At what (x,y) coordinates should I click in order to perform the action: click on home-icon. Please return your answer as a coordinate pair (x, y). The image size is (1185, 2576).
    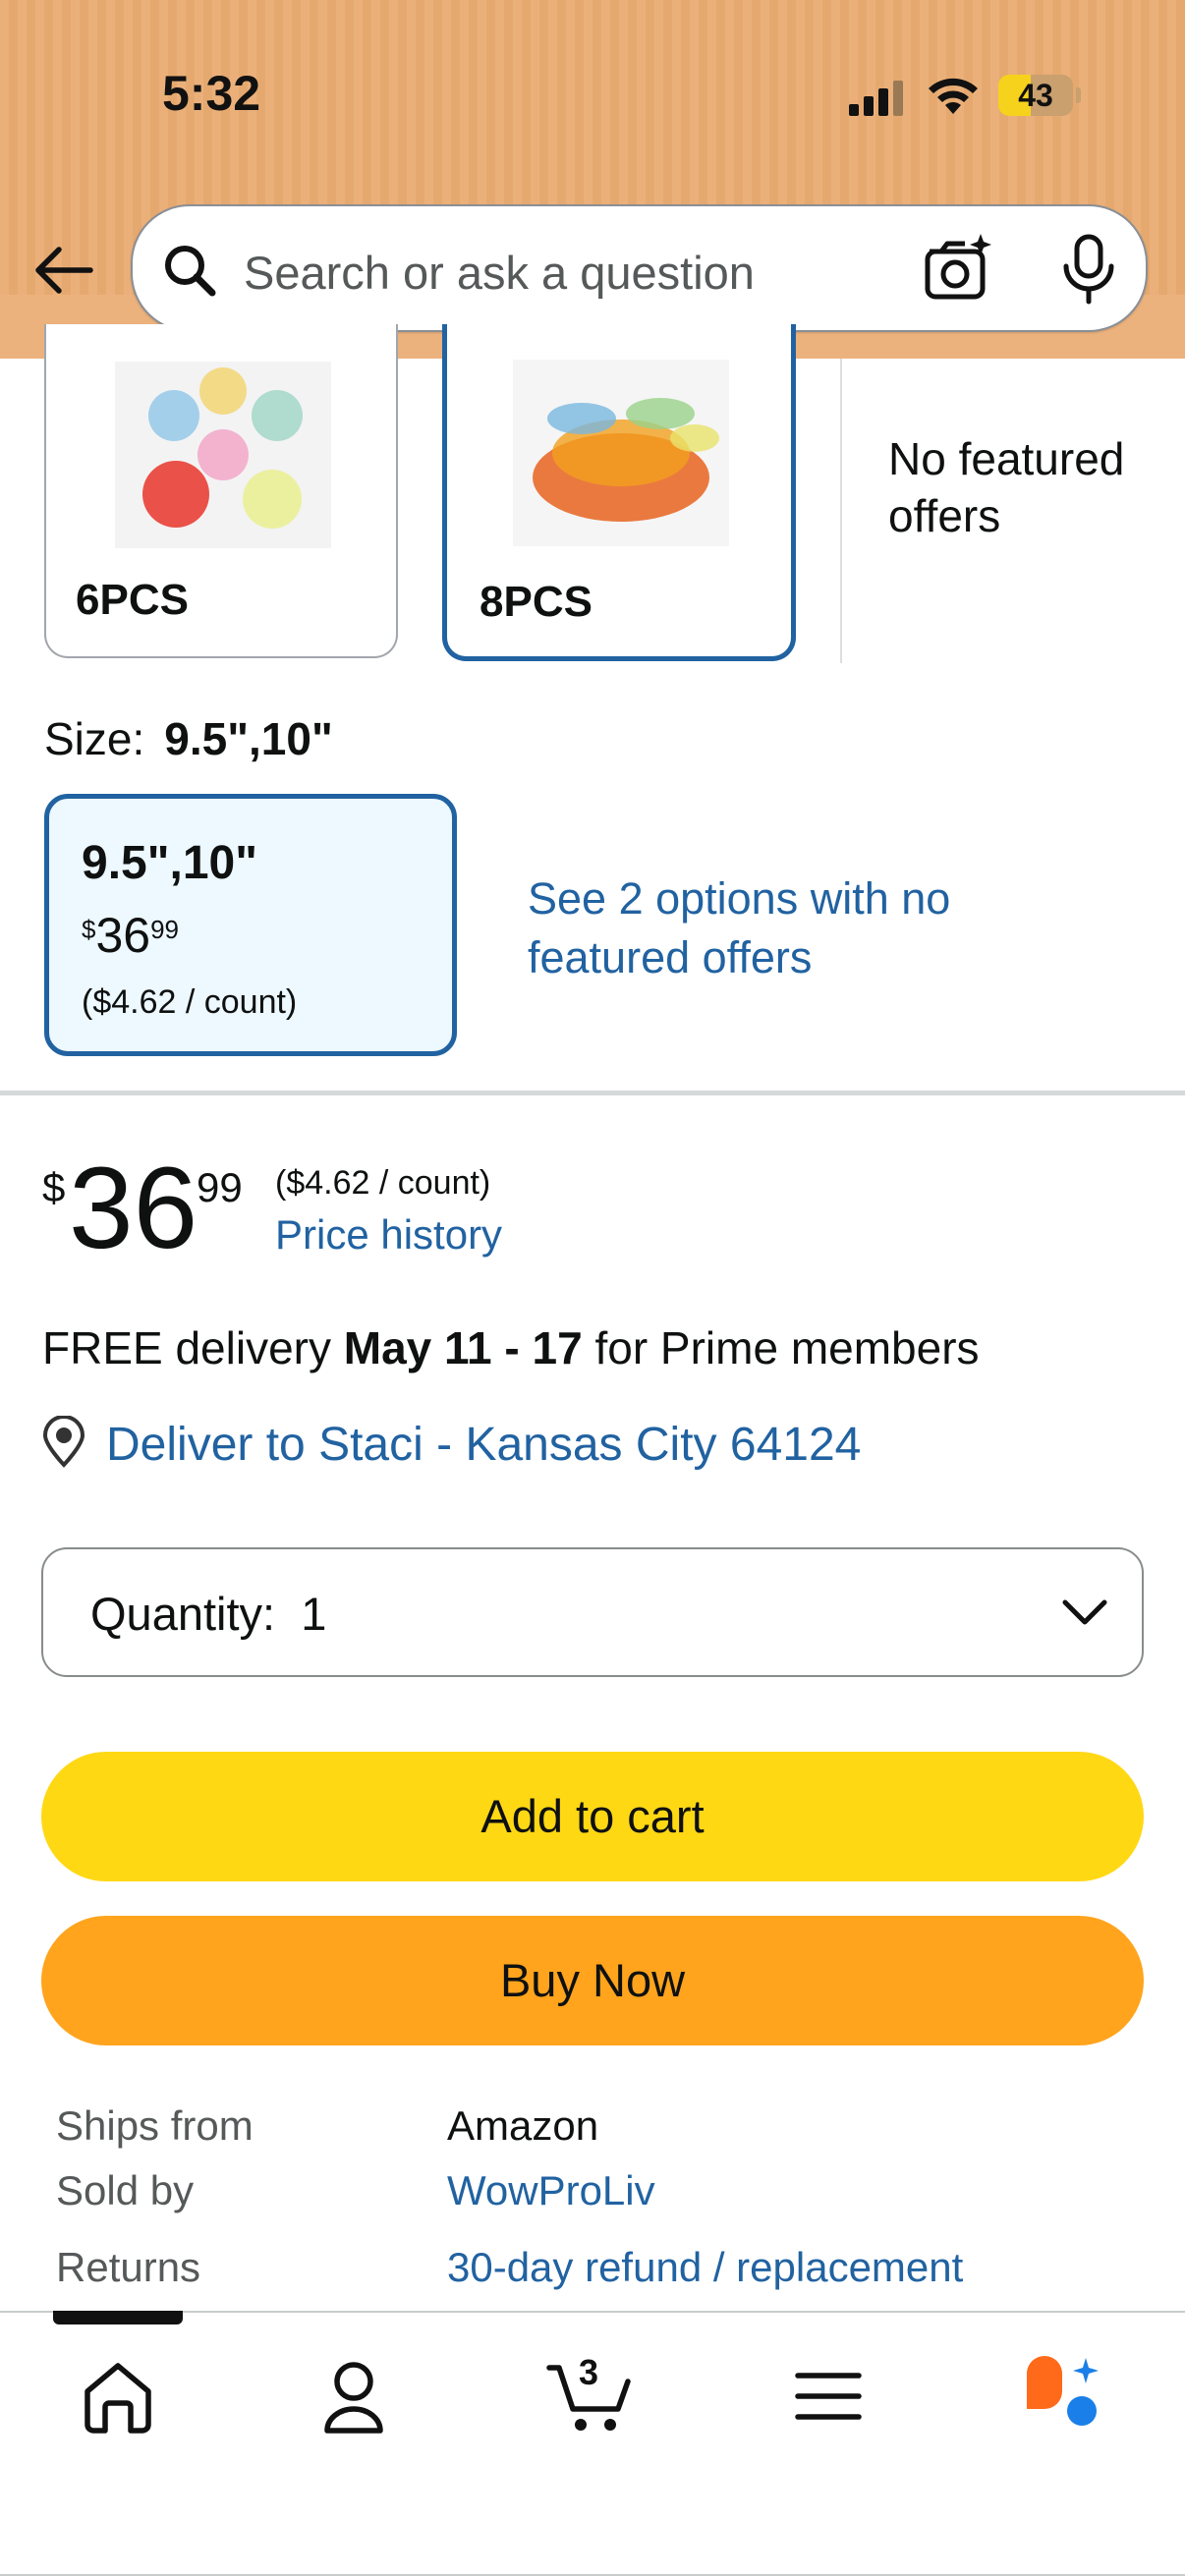
    Looking at the image, I should click on (118, 2396).